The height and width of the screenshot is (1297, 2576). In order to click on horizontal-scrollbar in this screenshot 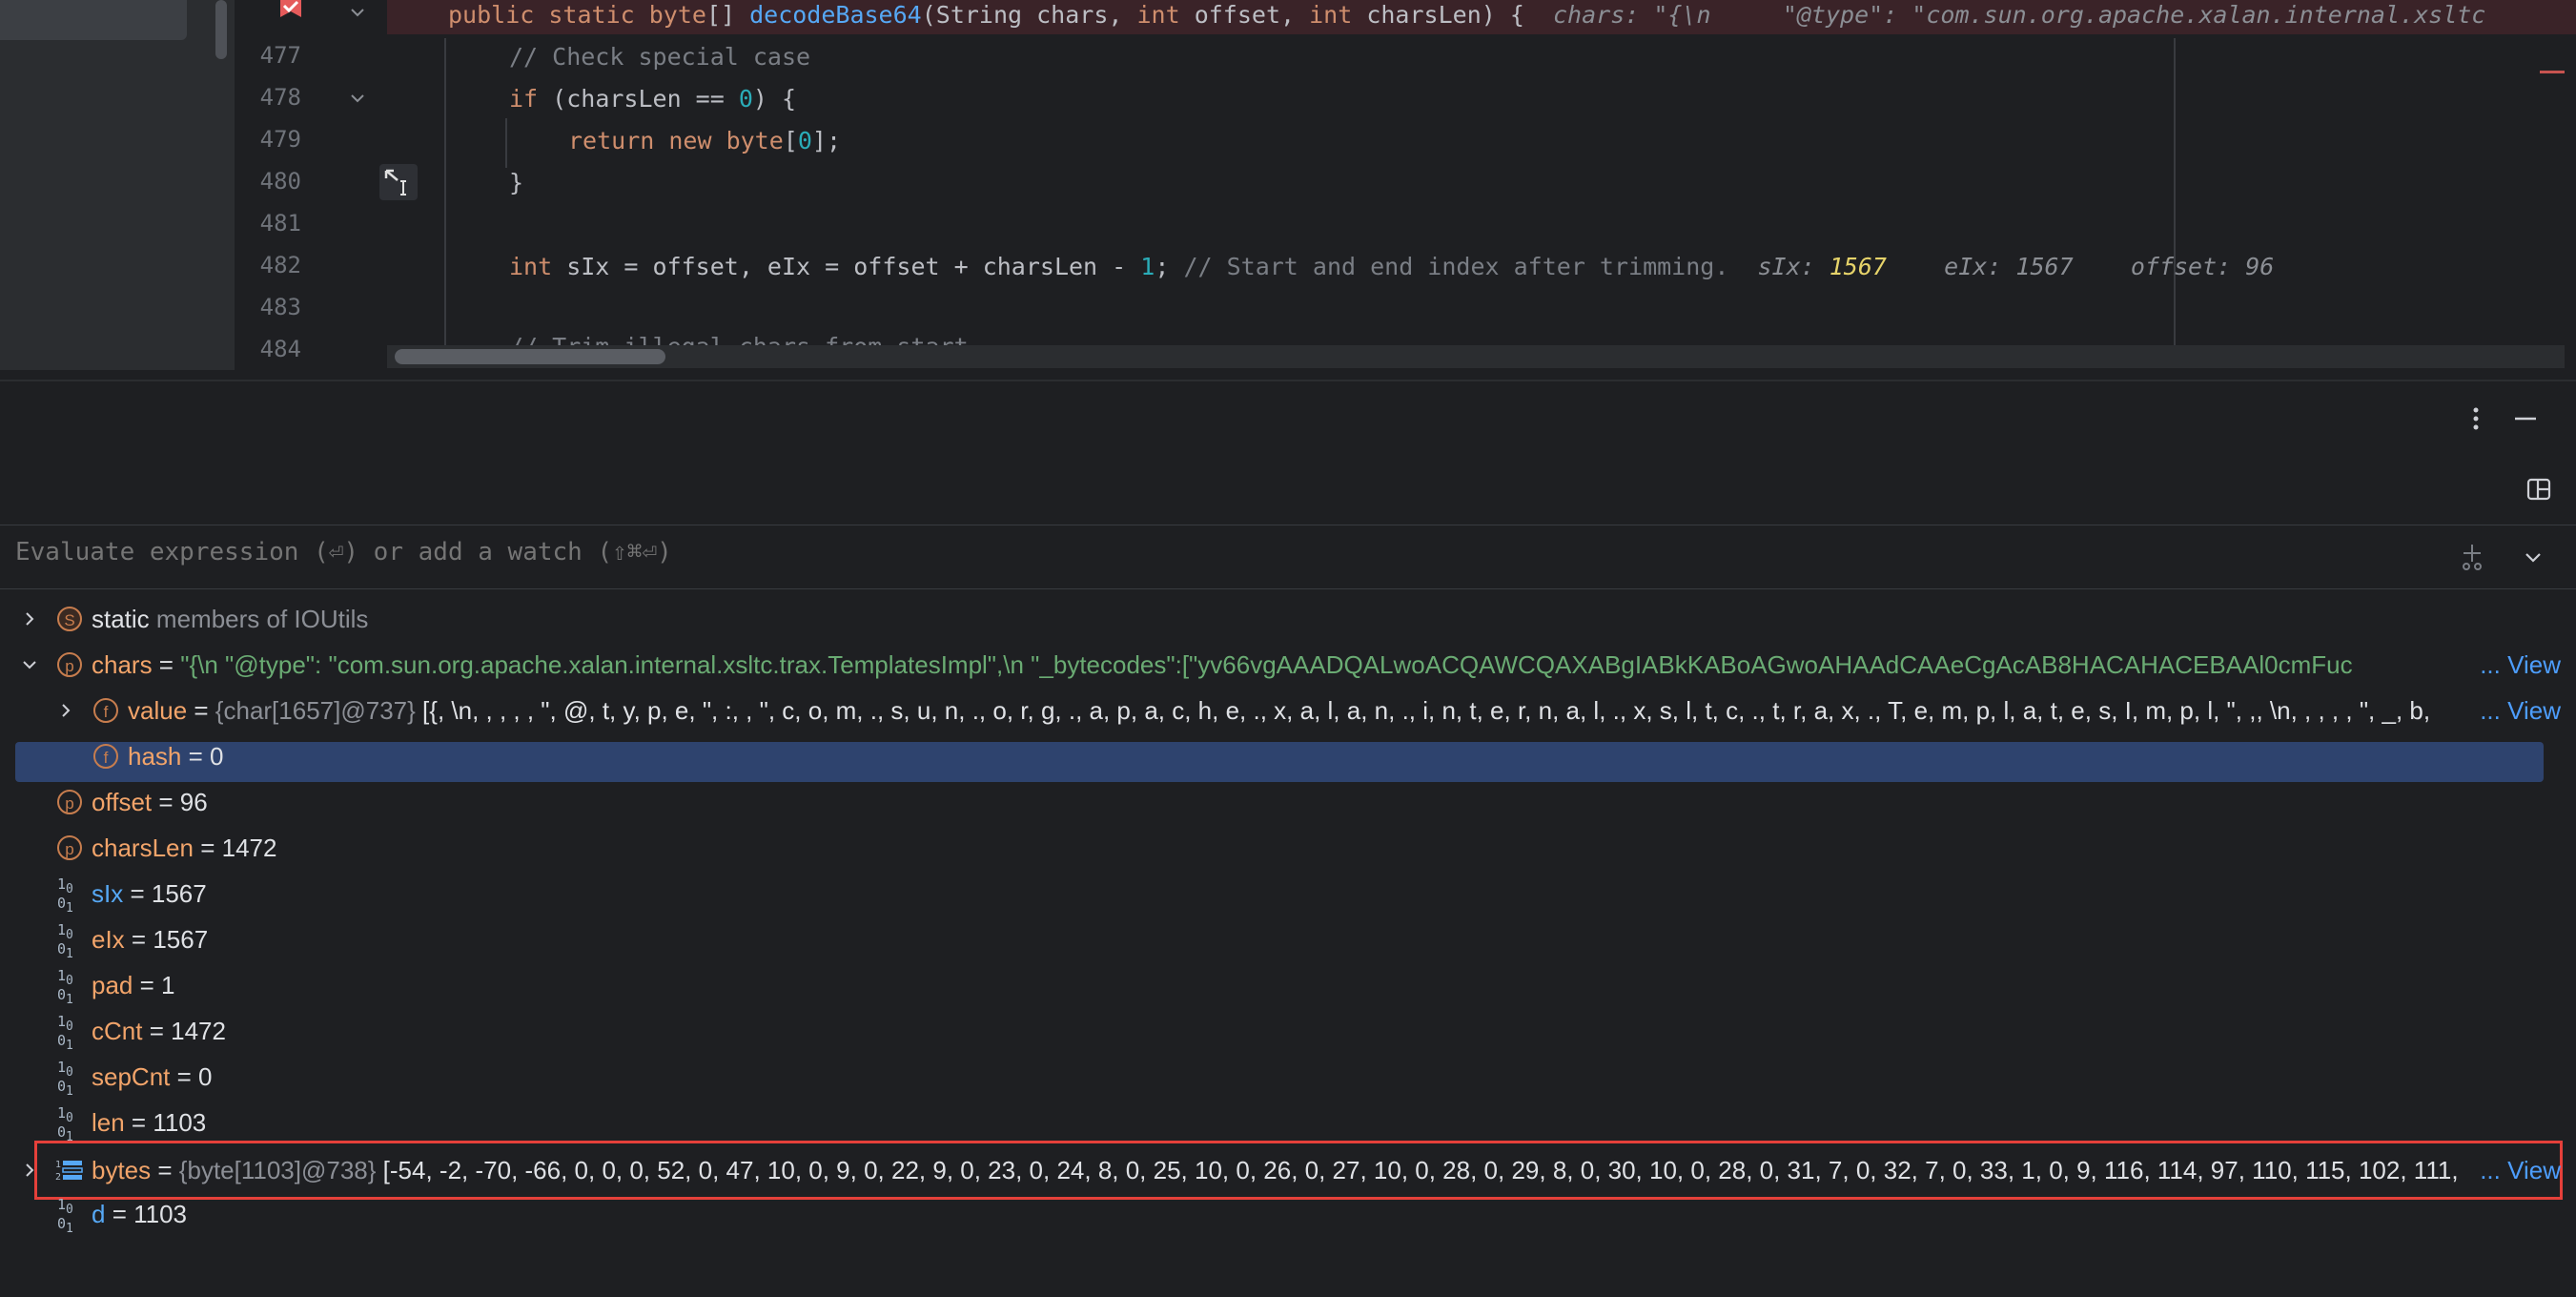, I will do `click(1476, 357)`.